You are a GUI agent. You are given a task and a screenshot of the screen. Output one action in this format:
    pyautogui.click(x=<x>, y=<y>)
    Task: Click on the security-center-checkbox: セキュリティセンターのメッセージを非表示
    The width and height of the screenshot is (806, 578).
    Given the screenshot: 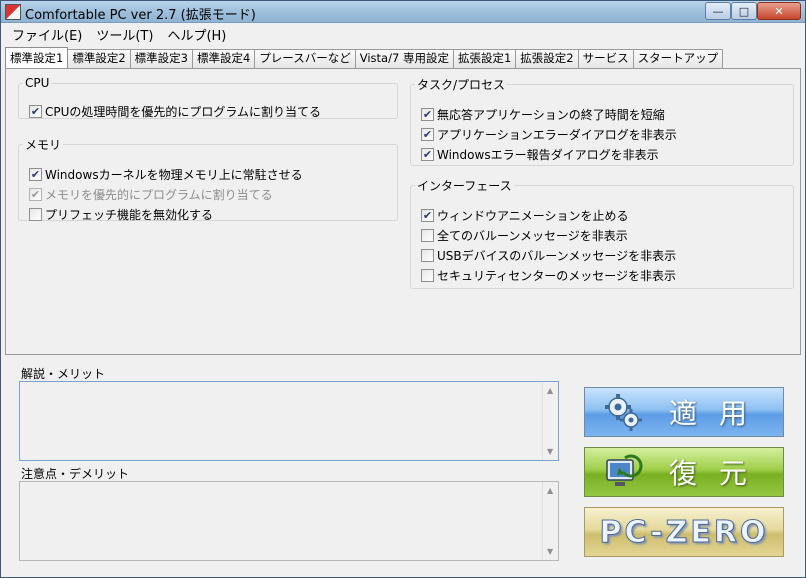 What is the action you would take?
    pyautogui.click(x=548, y=275)
    